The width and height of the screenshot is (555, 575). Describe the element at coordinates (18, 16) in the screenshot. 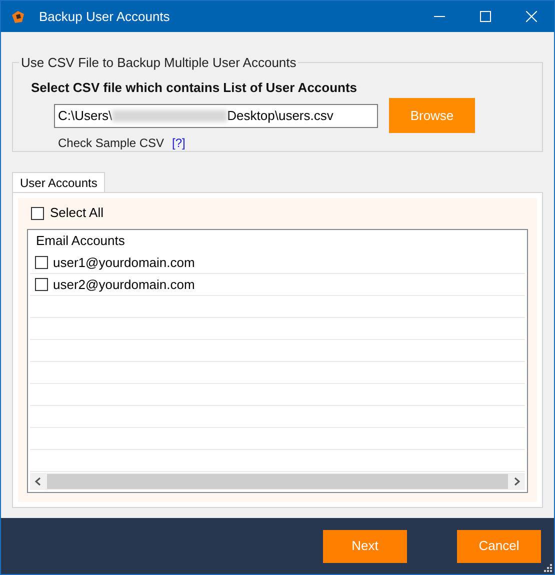

I see `app-logo-icon` at that location.